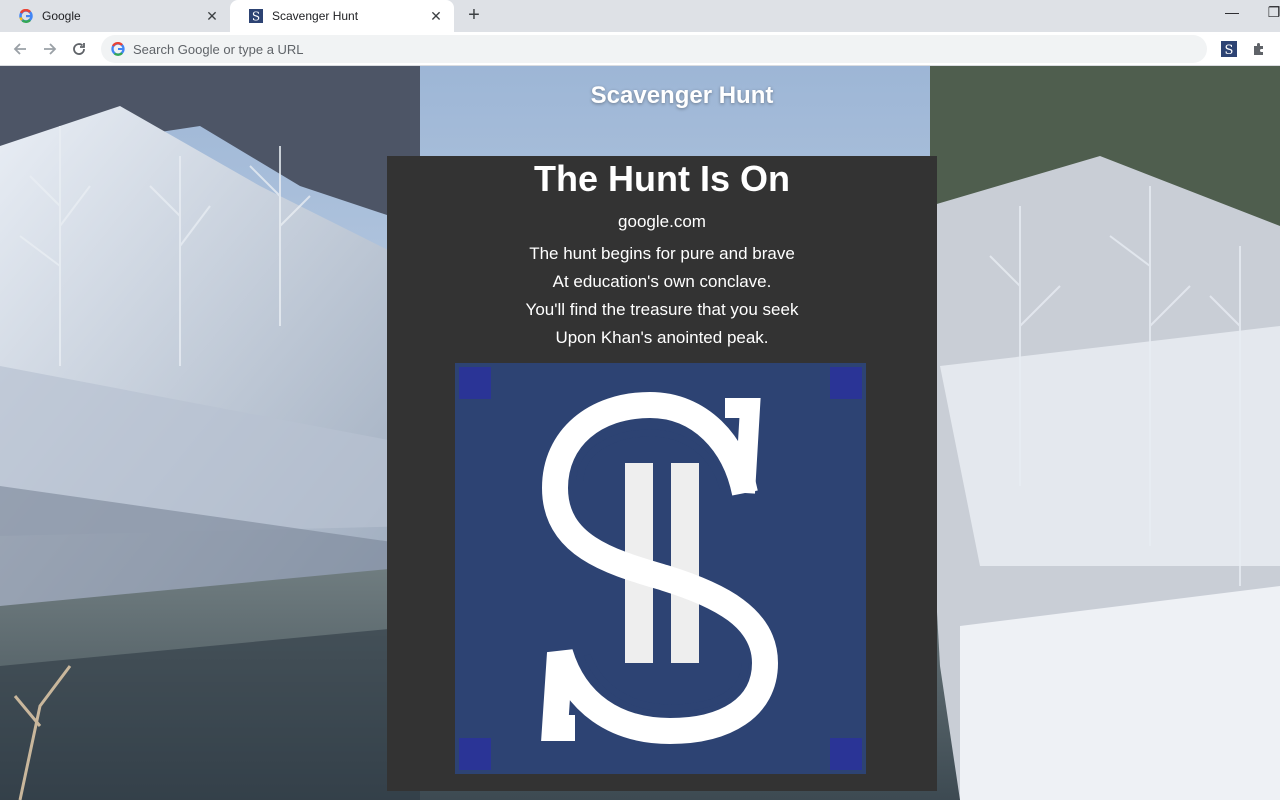 The image size is (1280, 800). What do you see at coordinates (1271, 15) in the screenshot?
I see `restore-button: ❐` at bounding box center [1271, 15].